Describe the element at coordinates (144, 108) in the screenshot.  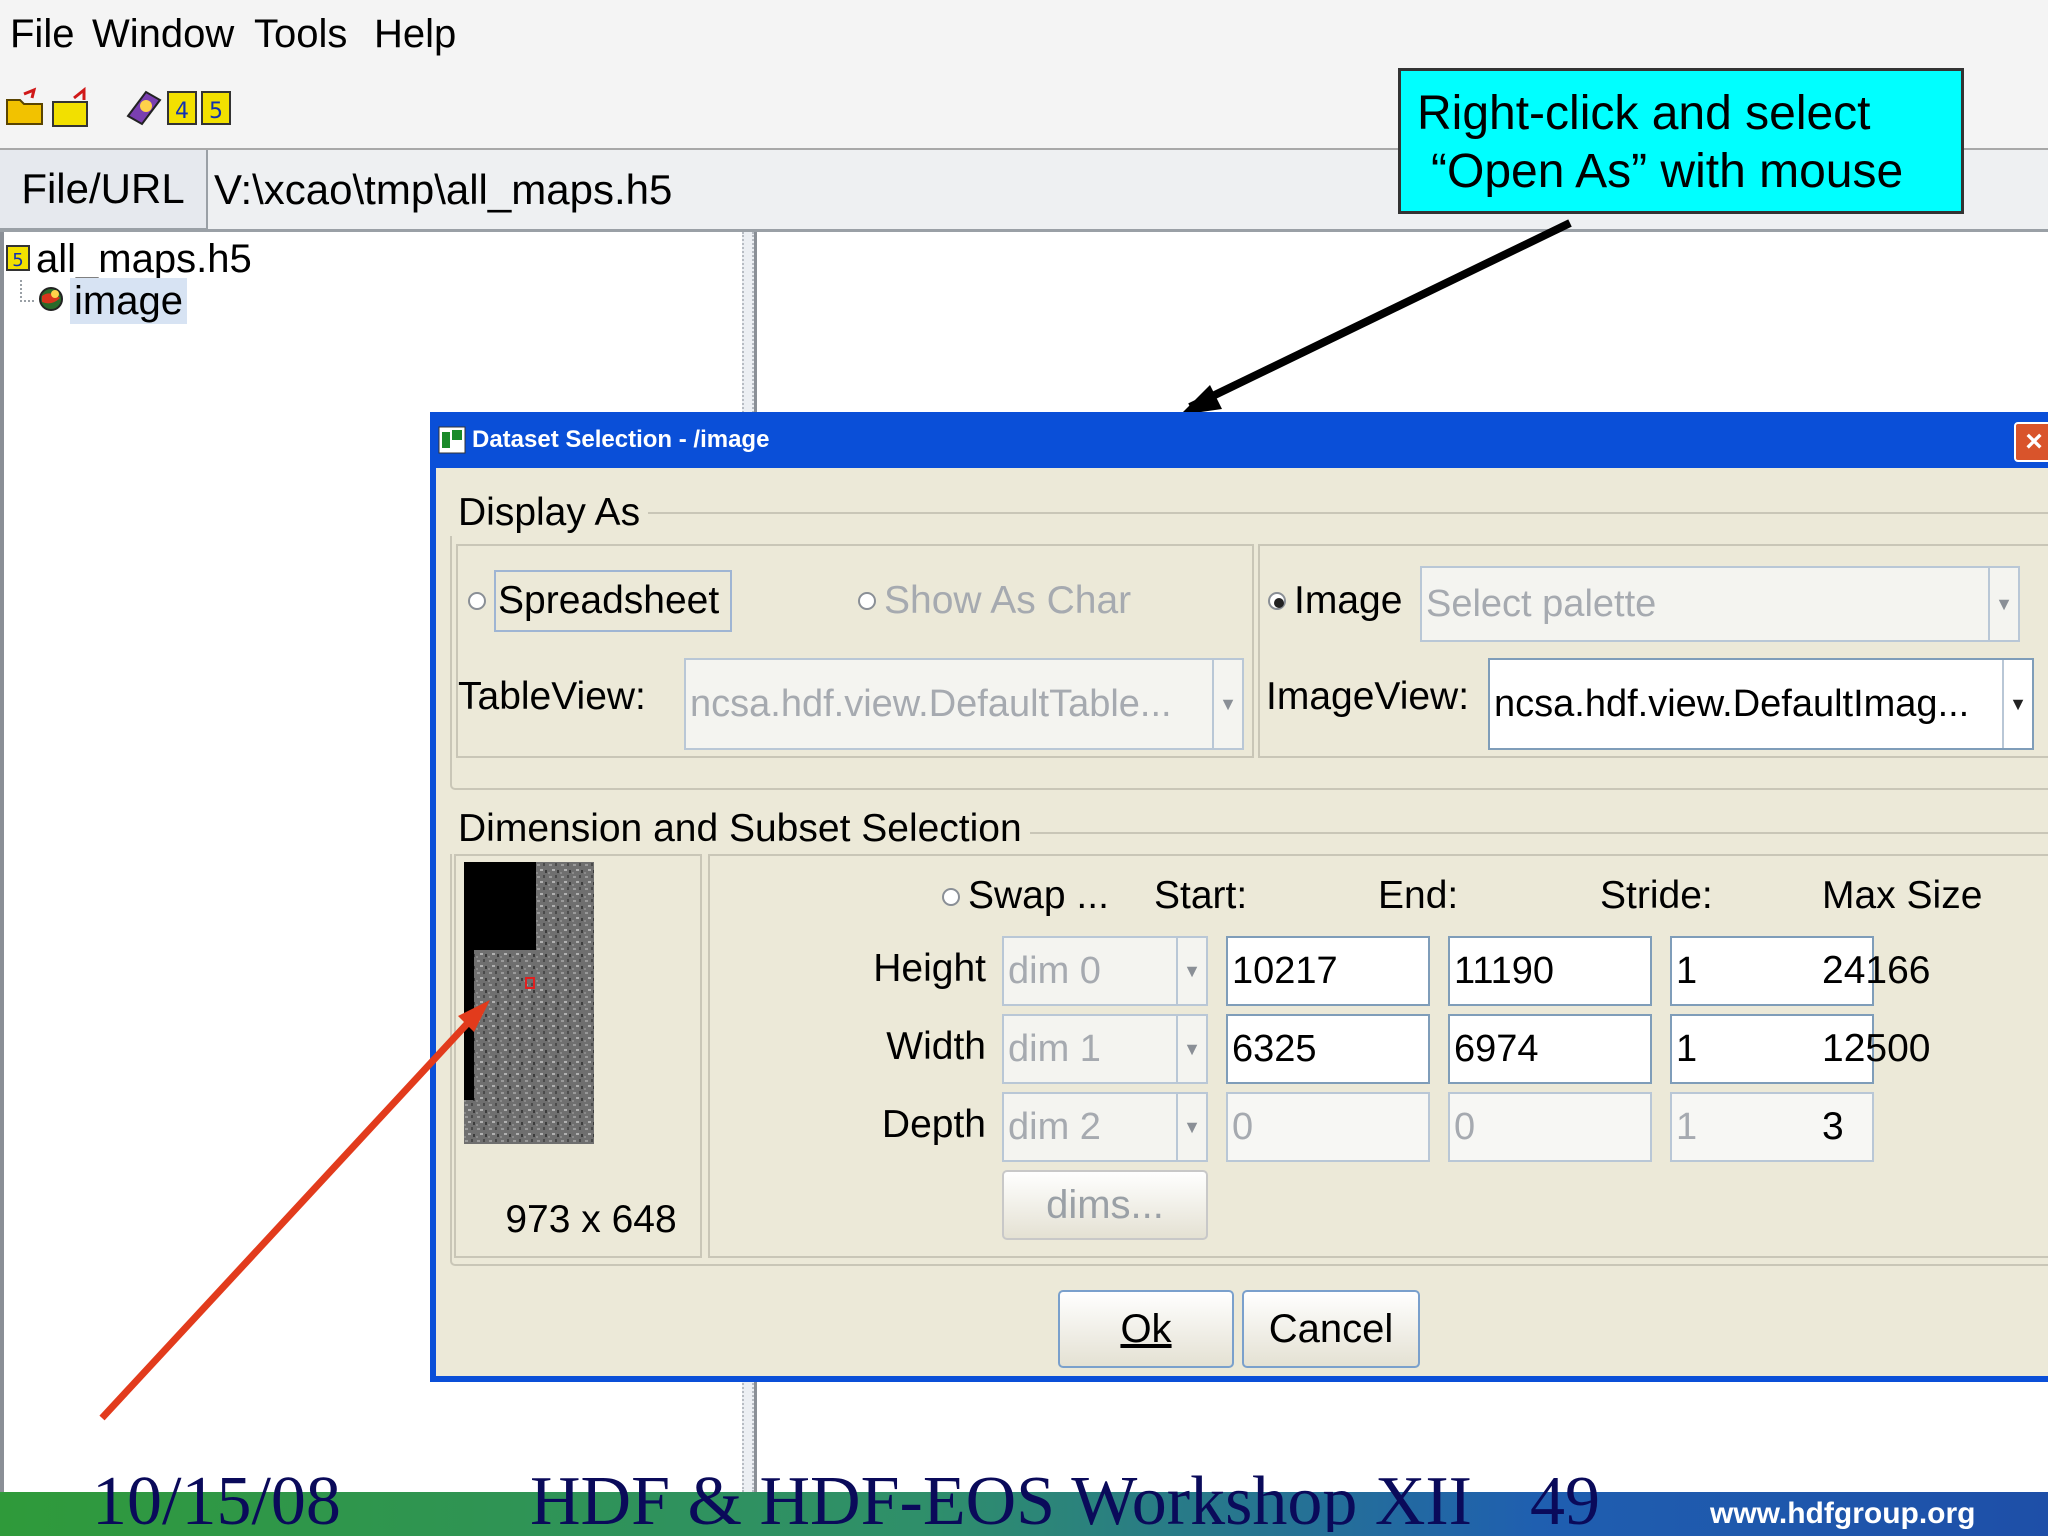
I see `help-book-icon` at that location.